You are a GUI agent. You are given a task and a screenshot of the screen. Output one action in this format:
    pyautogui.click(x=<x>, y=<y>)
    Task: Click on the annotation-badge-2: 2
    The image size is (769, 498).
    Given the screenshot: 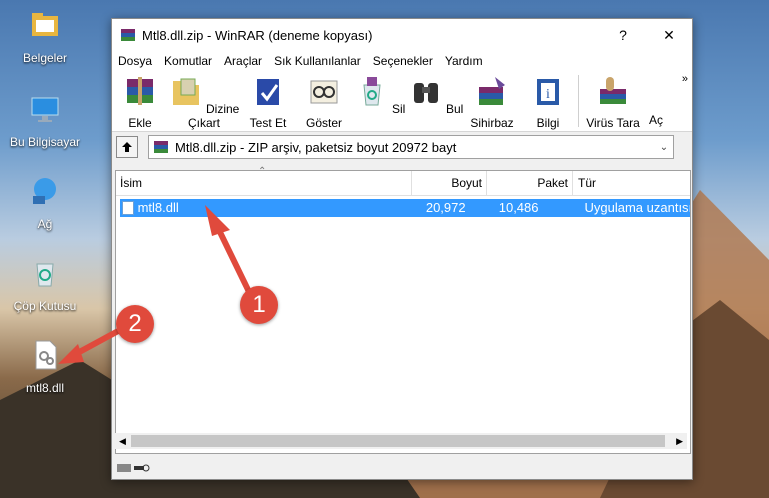 What is the action you would take?
    pyautogui.click(x=135, y=324)
    